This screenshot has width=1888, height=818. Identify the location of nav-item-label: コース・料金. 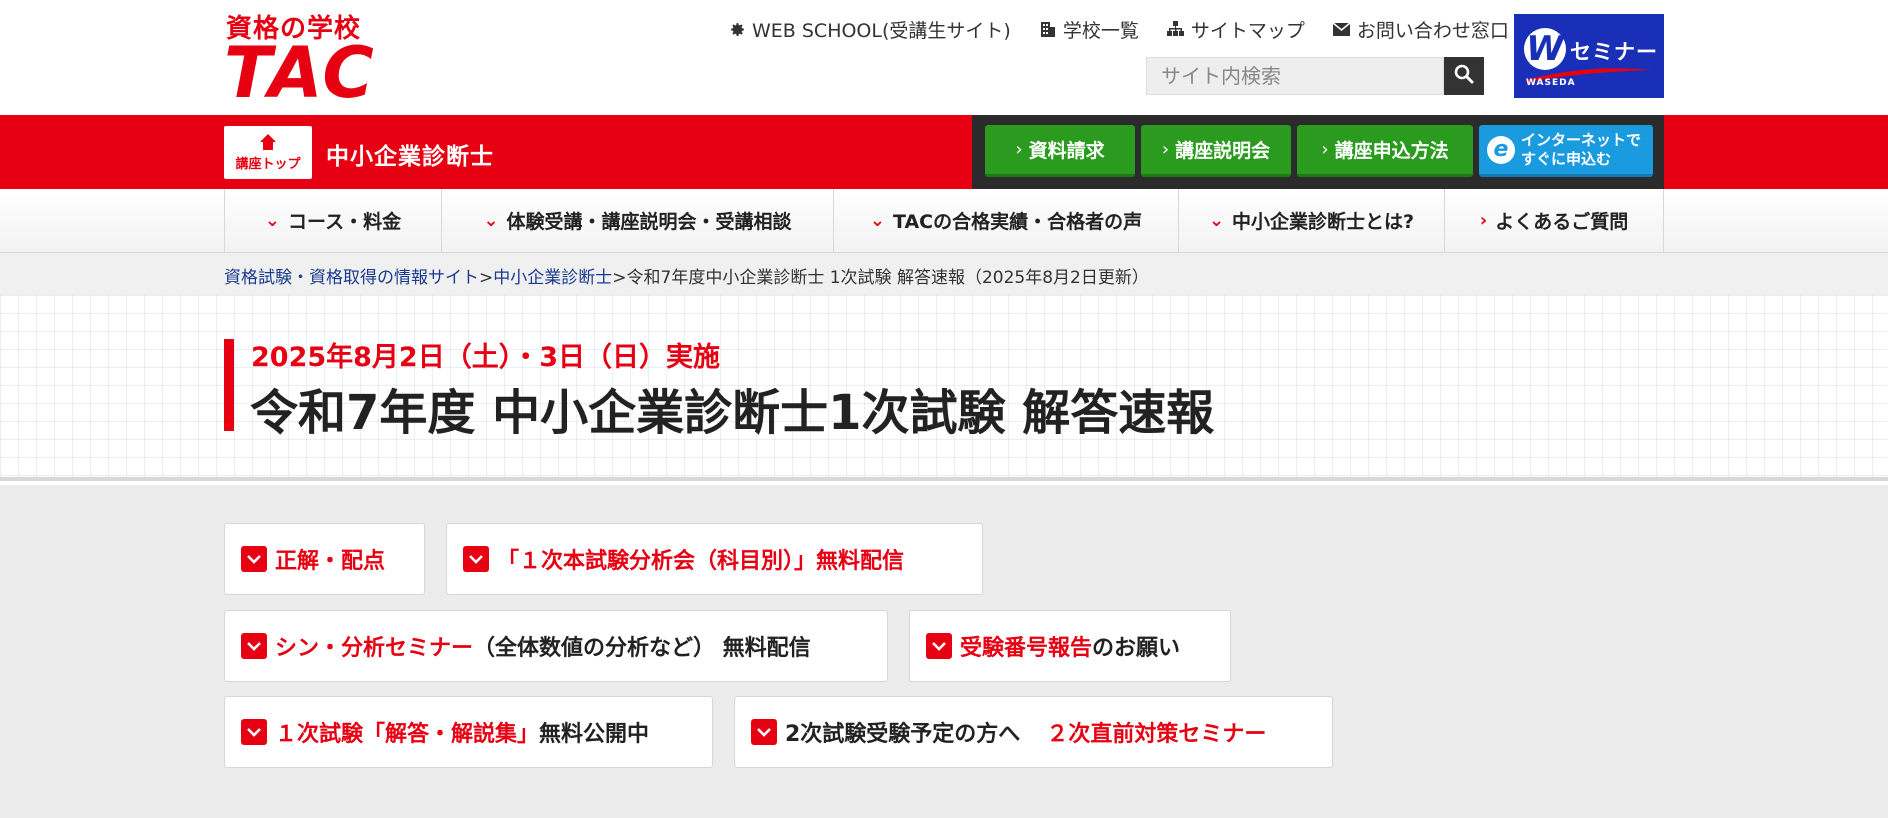
(345, 222).